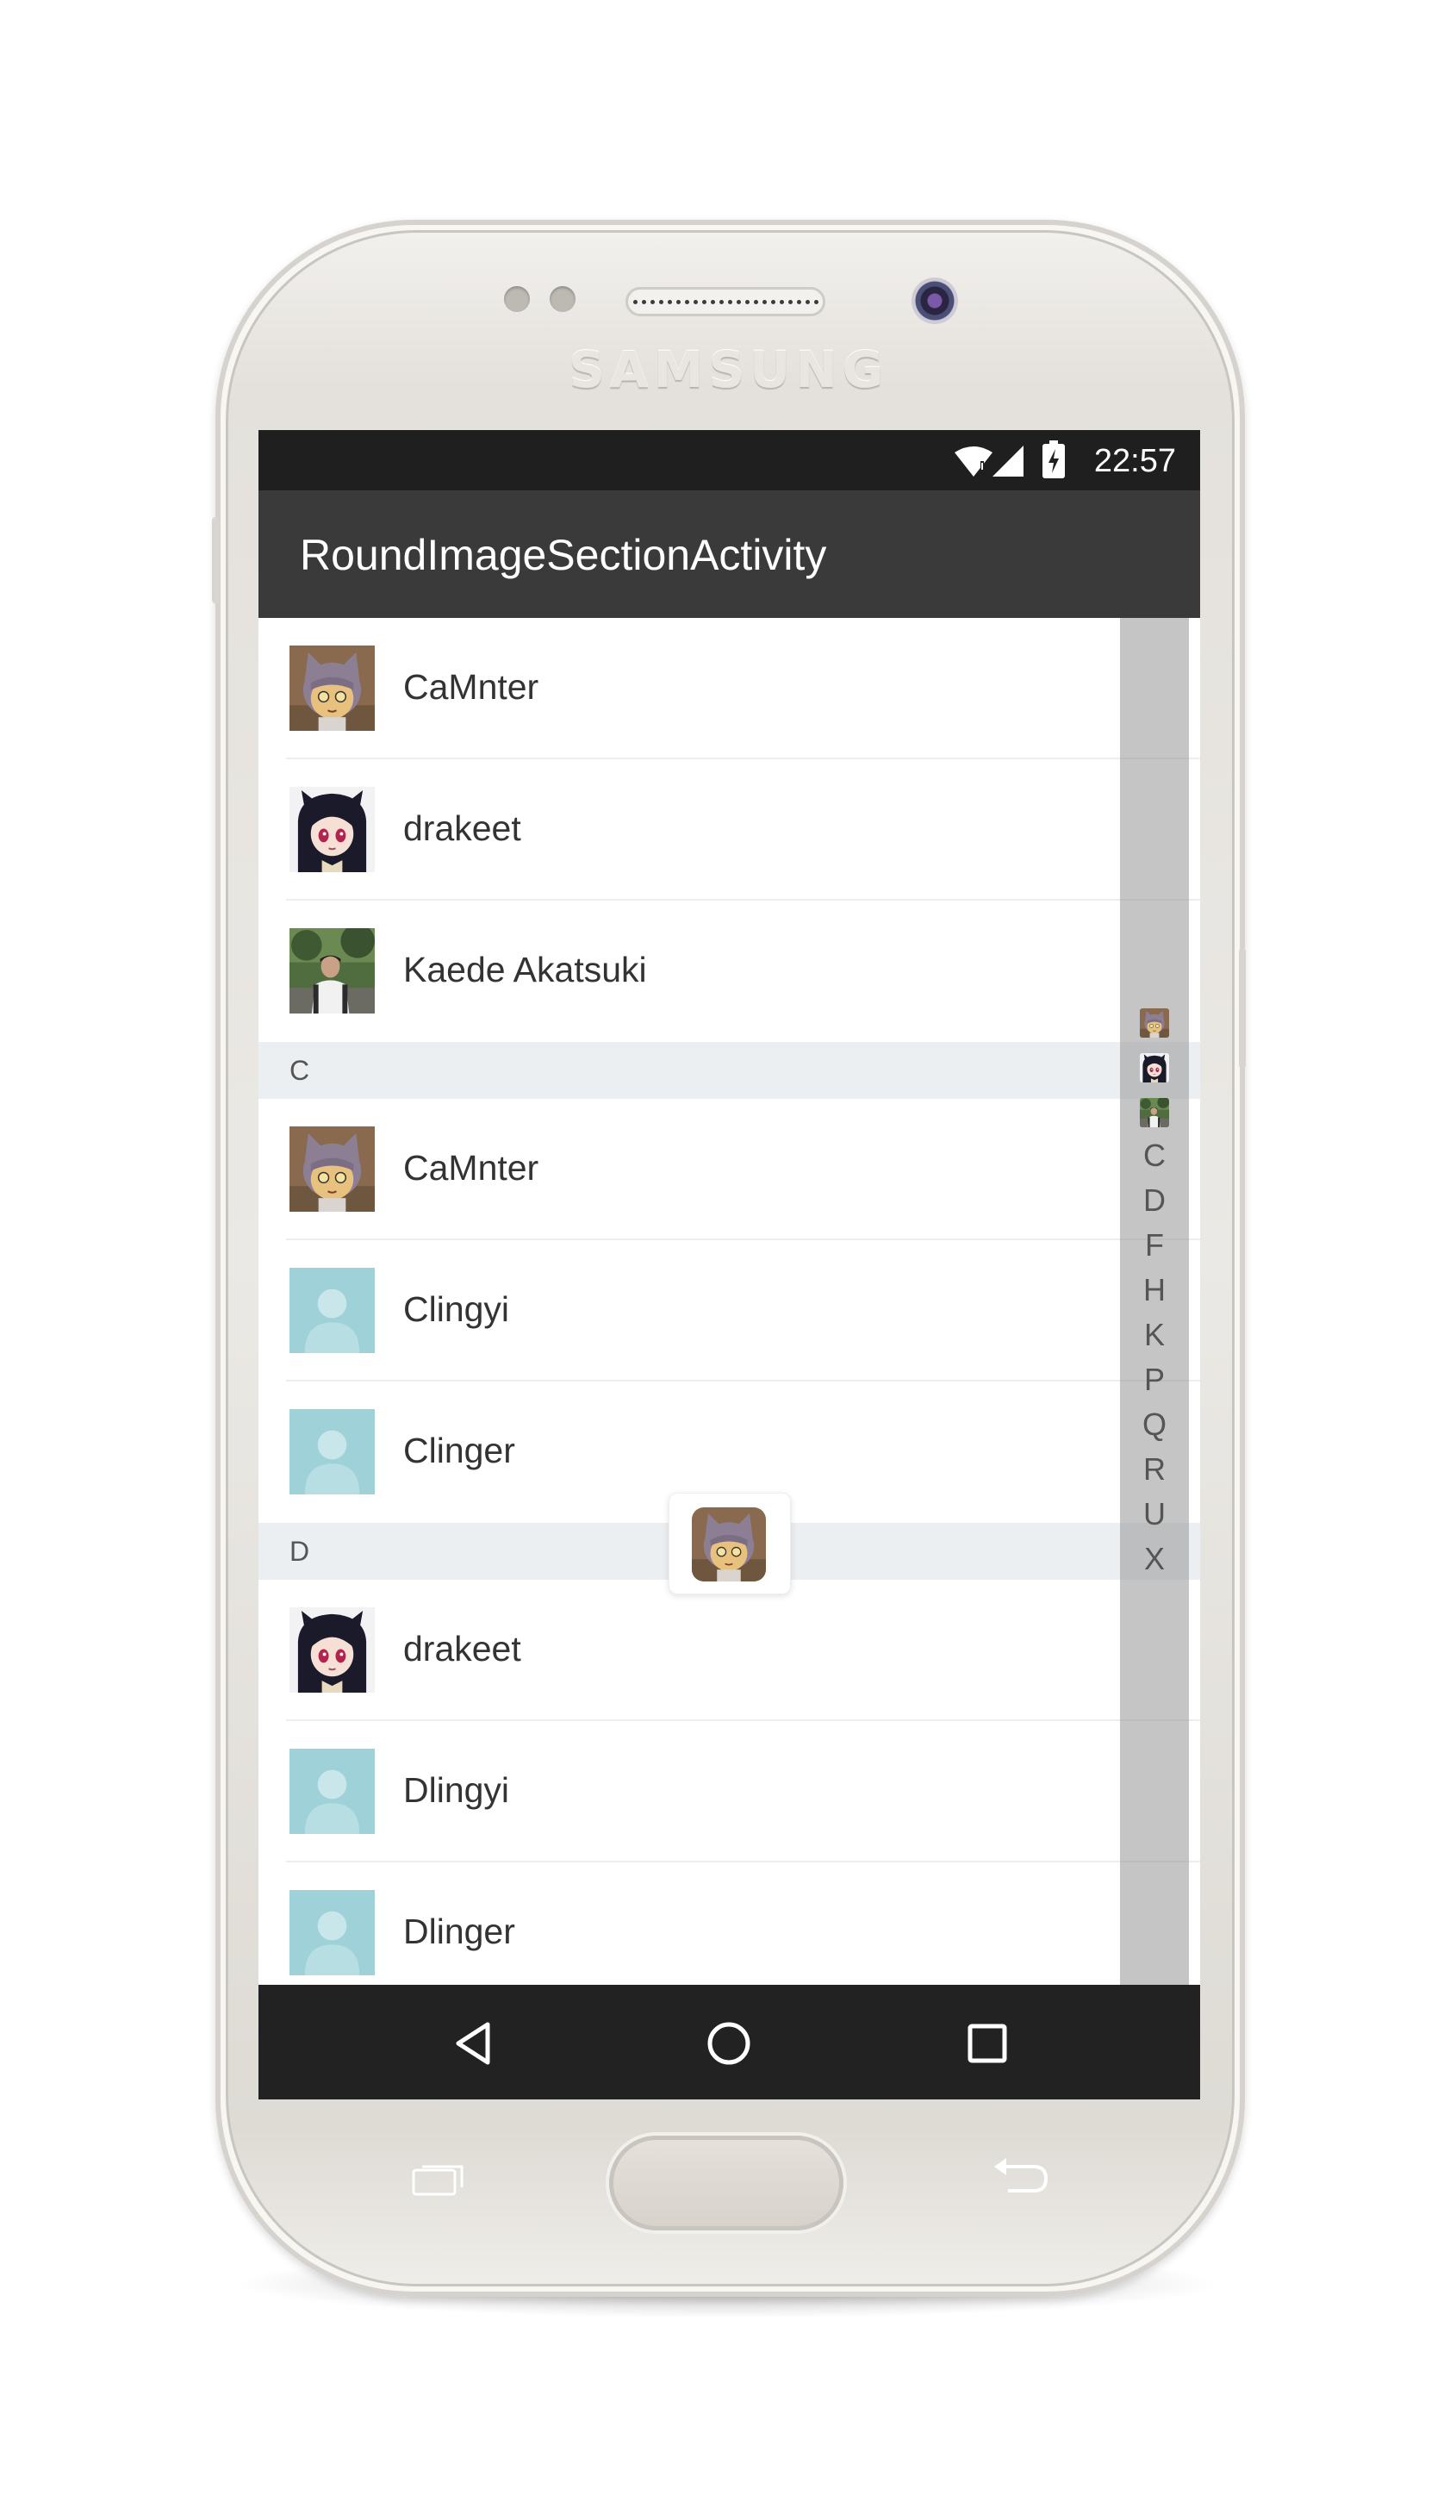 The image size is (1456, 2520). I want to click on index-letter-u: U, so click(1154, 1514).